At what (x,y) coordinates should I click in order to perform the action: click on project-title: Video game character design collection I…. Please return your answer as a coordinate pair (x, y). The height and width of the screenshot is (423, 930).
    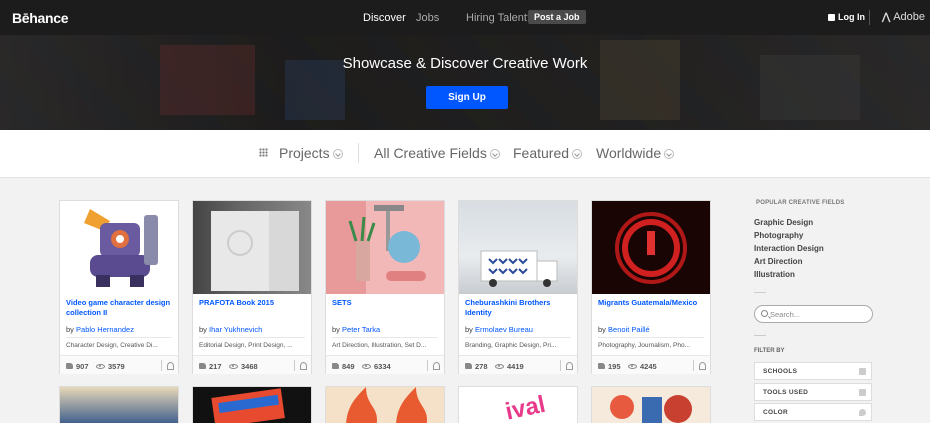
    Looking at the image, I should click on (121, 308).